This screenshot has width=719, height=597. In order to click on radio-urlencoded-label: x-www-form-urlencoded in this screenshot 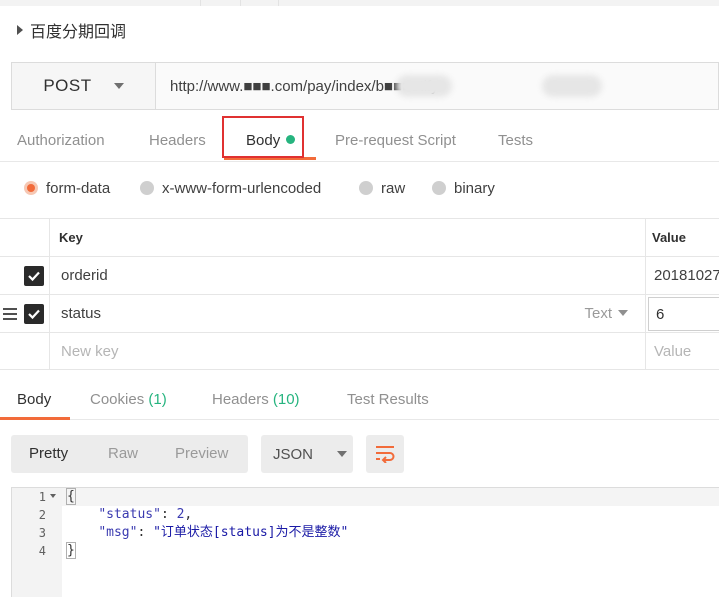, I will do `click(242, 188)`.